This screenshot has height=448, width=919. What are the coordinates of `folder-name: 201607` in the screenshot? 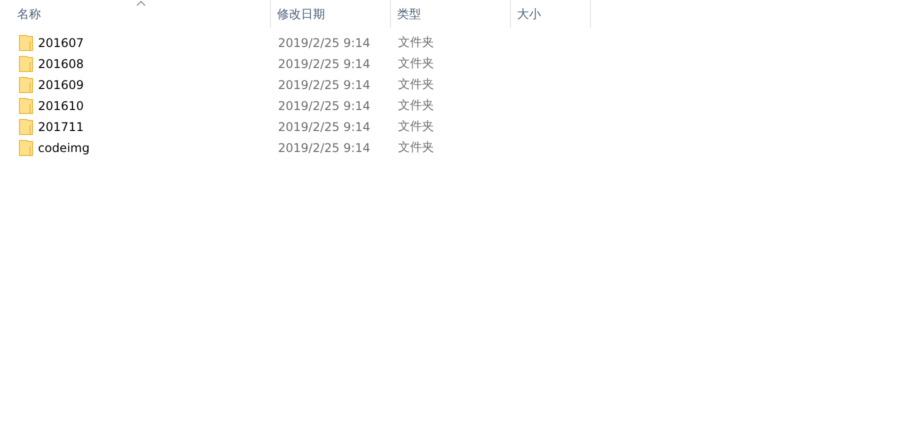 It's located at (61, 43).